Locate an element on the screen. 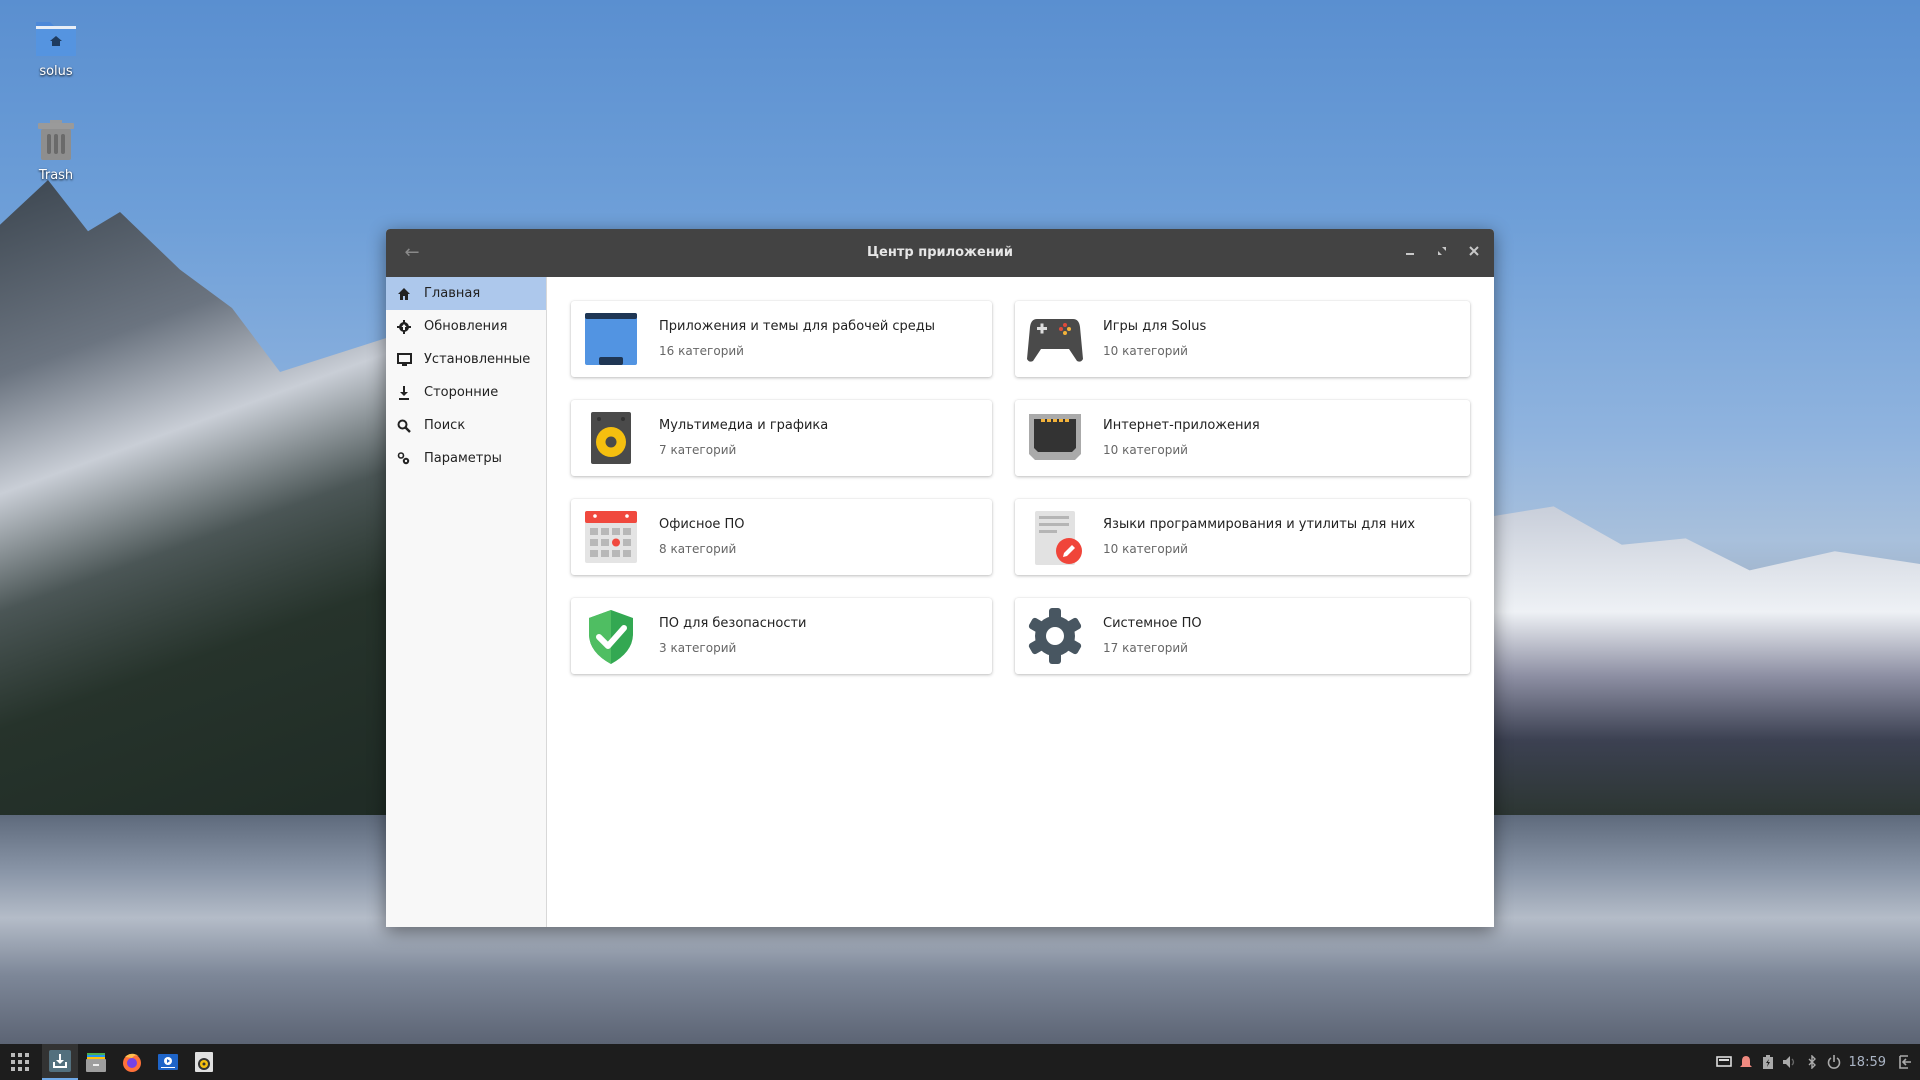  taskbar-video-player is located at coordinates (168, 1062).